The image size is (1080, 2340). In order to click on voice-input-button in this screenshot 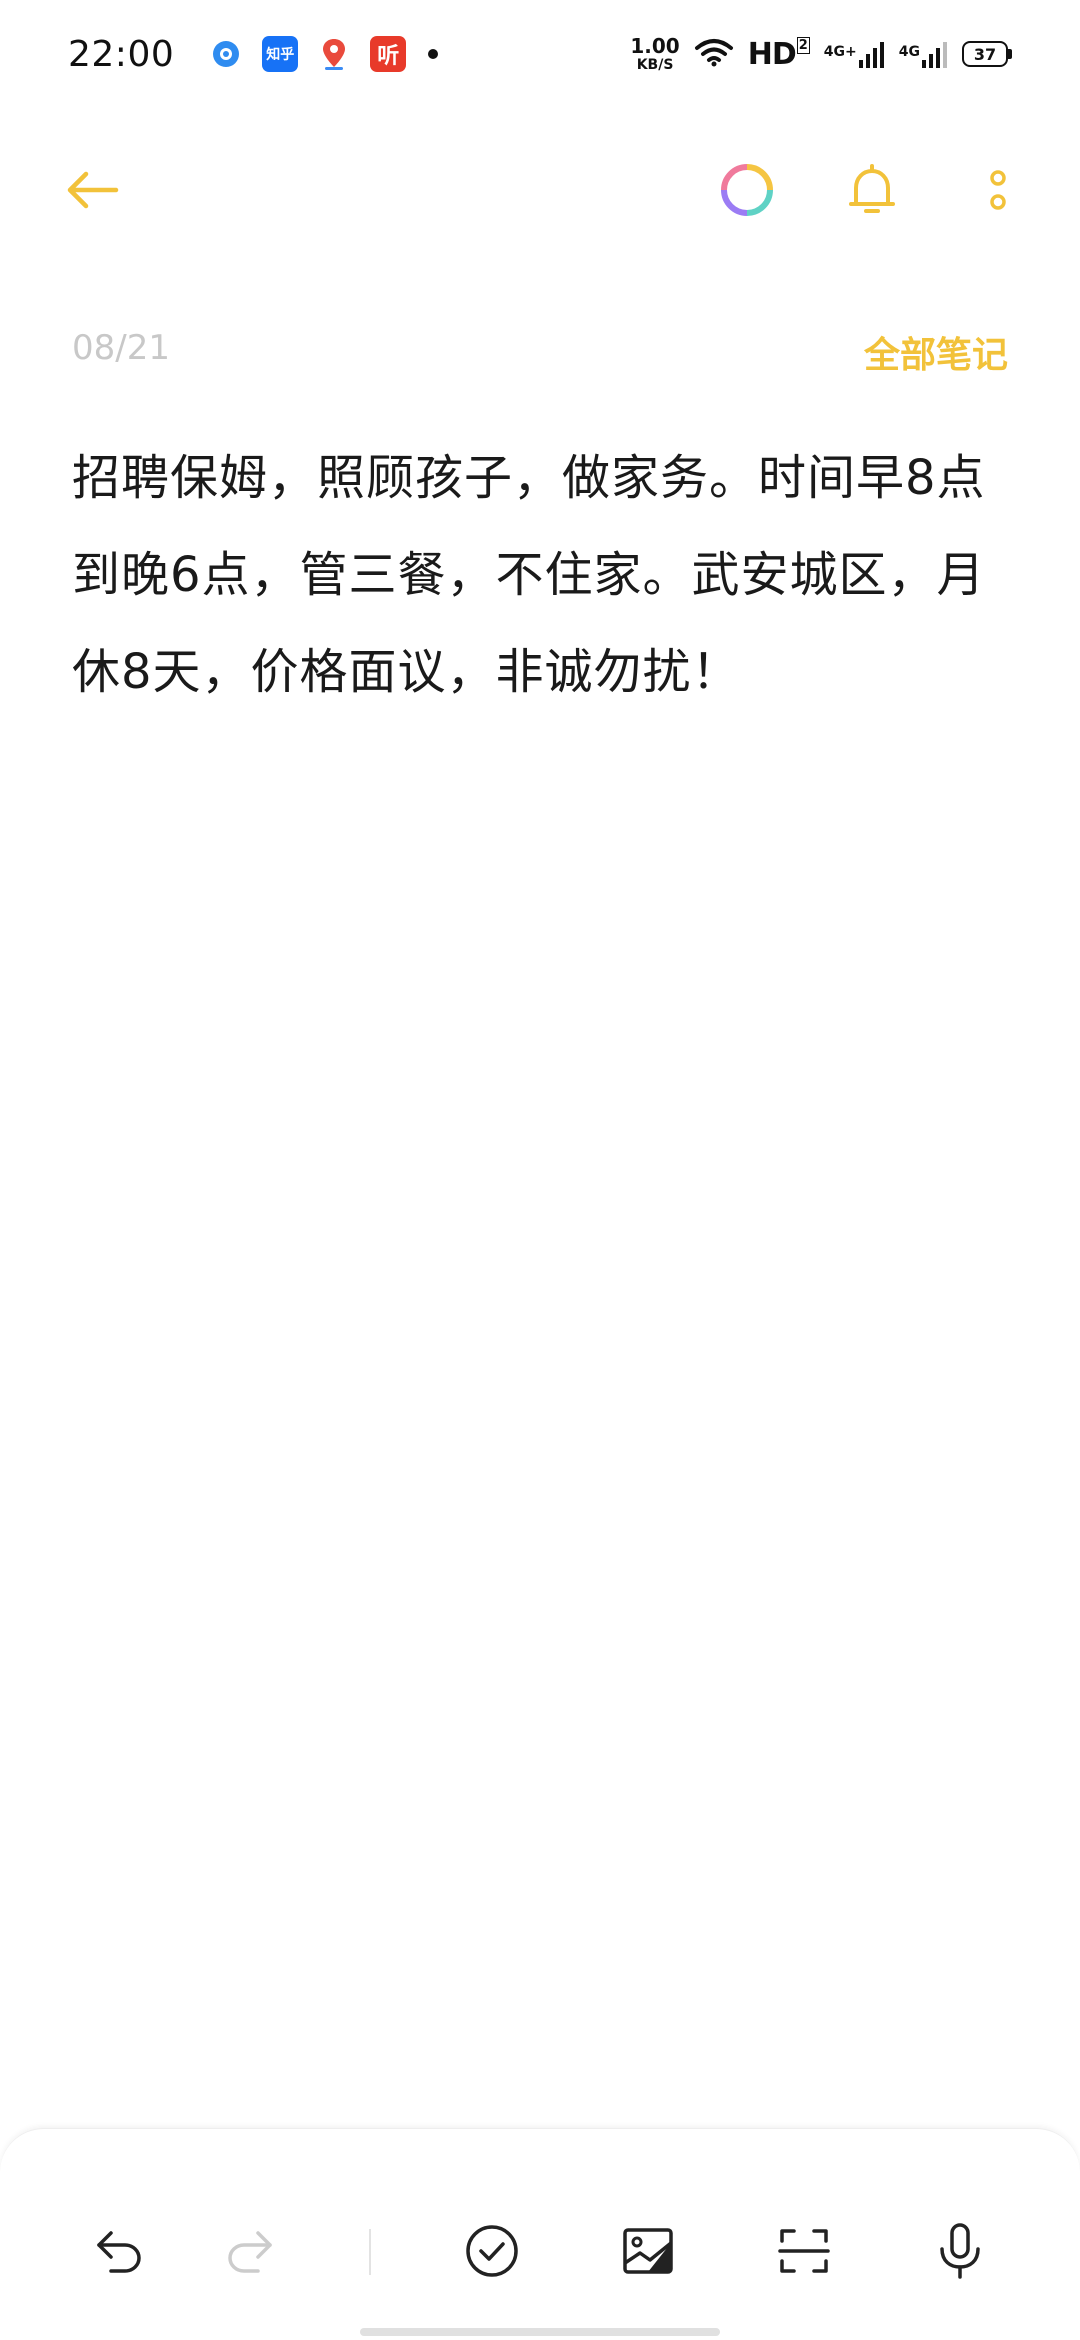, I will do `click(960, 2251)`.